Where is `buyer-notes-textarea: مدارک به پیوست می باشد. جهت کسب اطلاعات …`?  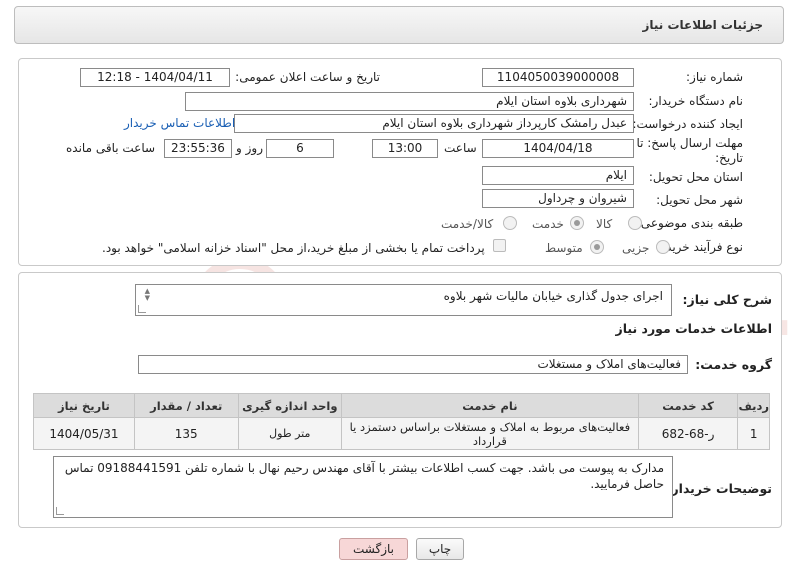 buyer-notes-textarea: مدارک به پیوست می باشد. جهت کسب اطلاعات … is located at coordinates (363, 487).